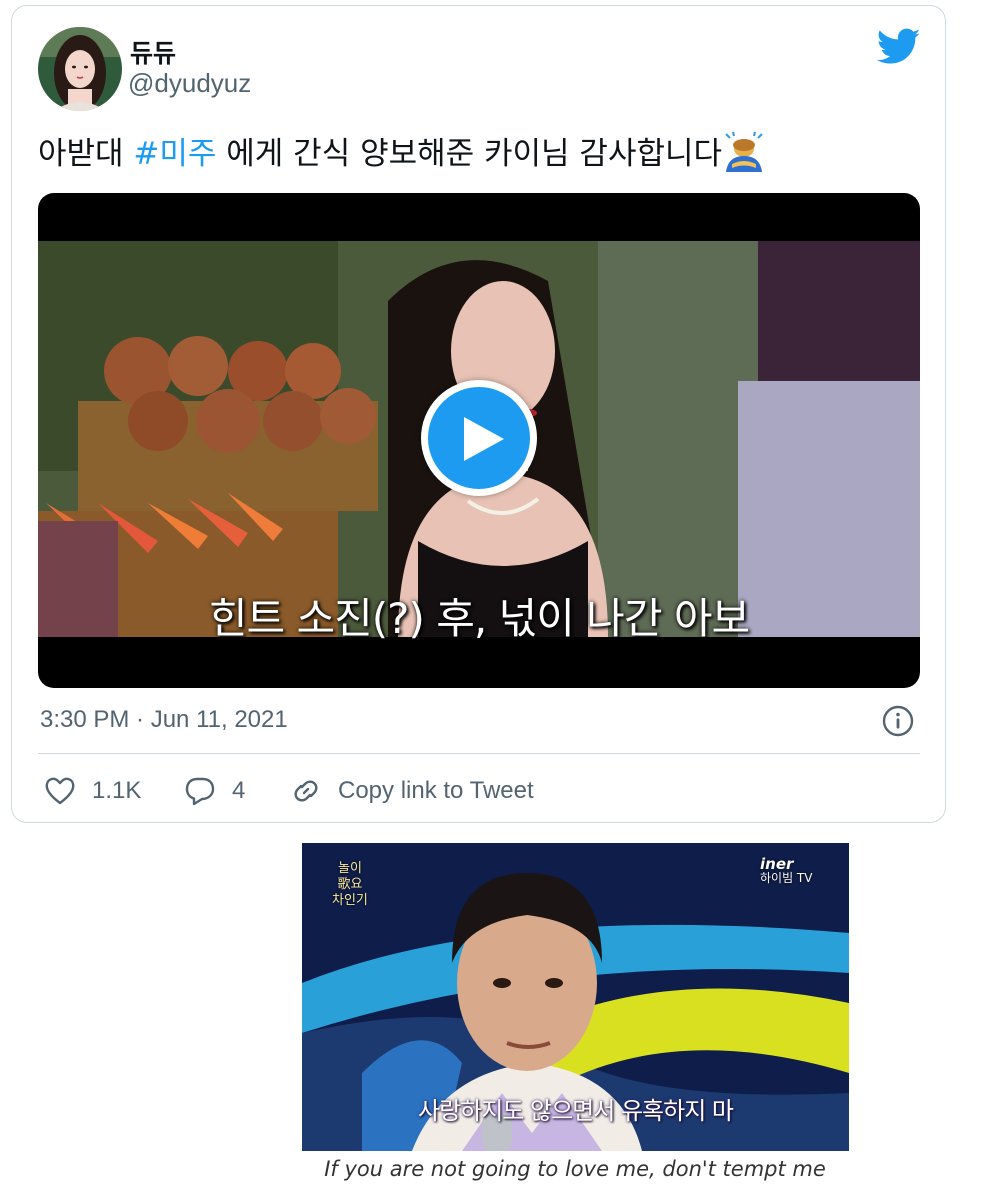  I want to click on tweet-text-before: 아받대, so click(86, 154).